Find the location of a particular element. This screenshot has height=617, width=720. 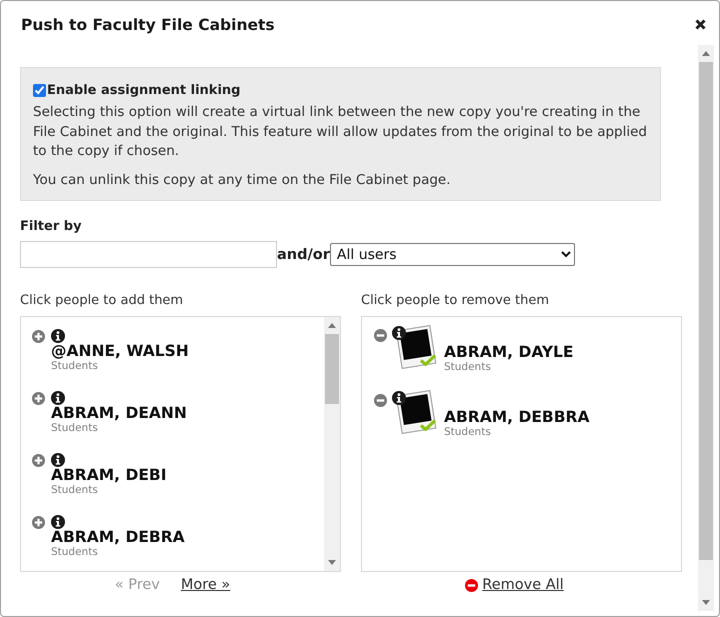

more-link: More » is located at coordinates (205, 585).